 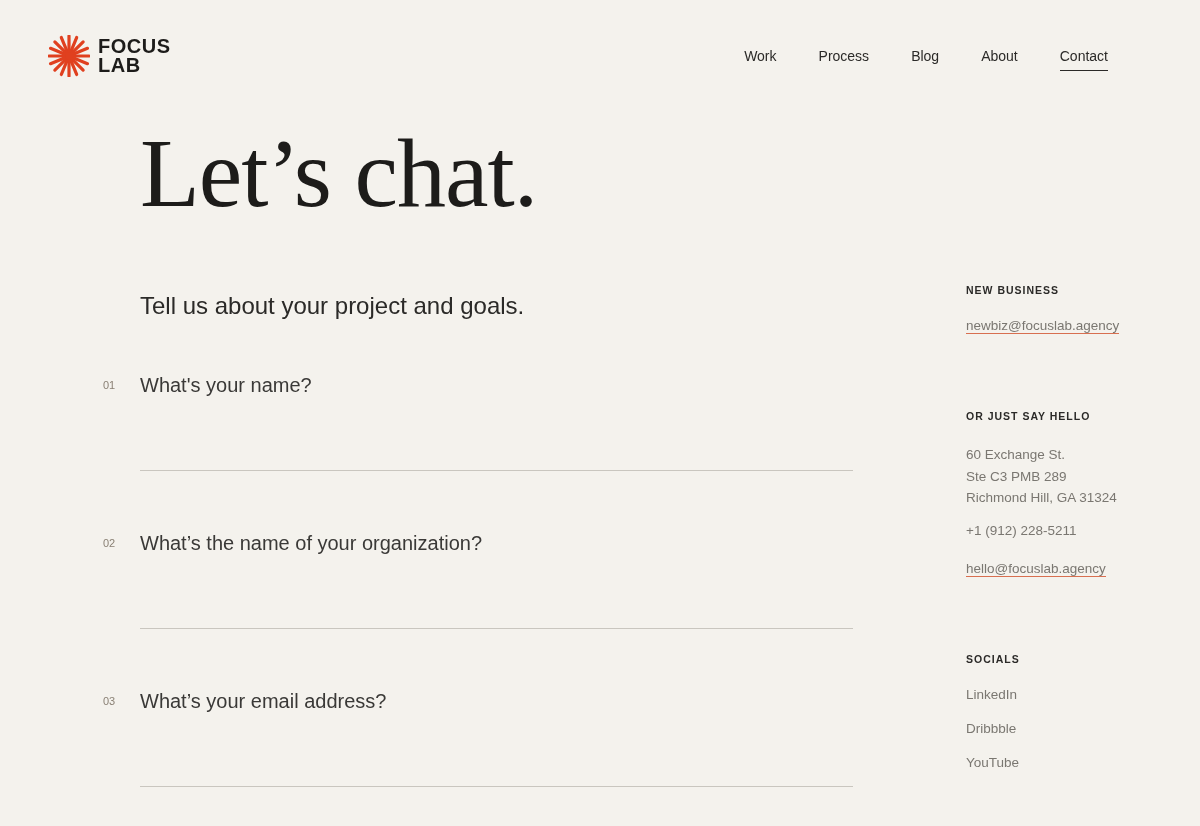 I want to click on page-title: Let’s chat., so click(x=339, y=173).